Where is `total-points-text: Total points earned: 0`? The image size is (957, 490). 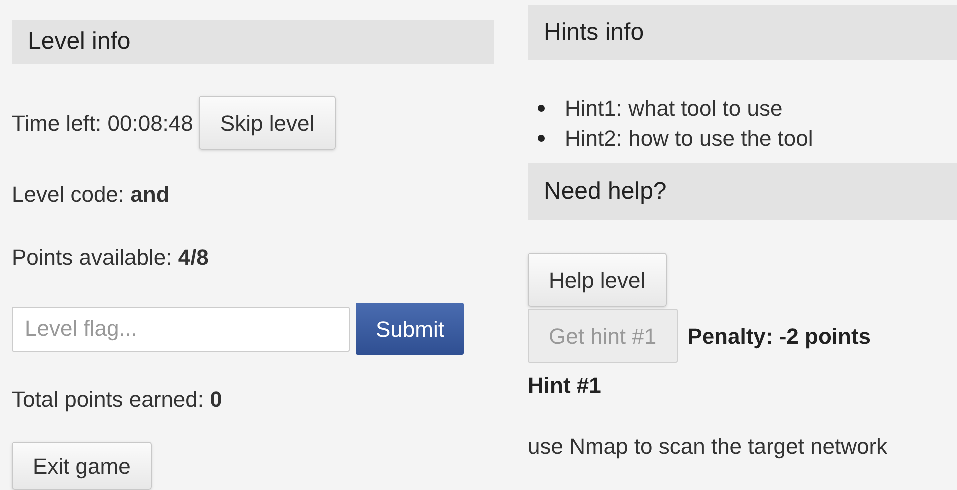
total-points-text: Total points earned: 0 is located at coordinates (117, 400).